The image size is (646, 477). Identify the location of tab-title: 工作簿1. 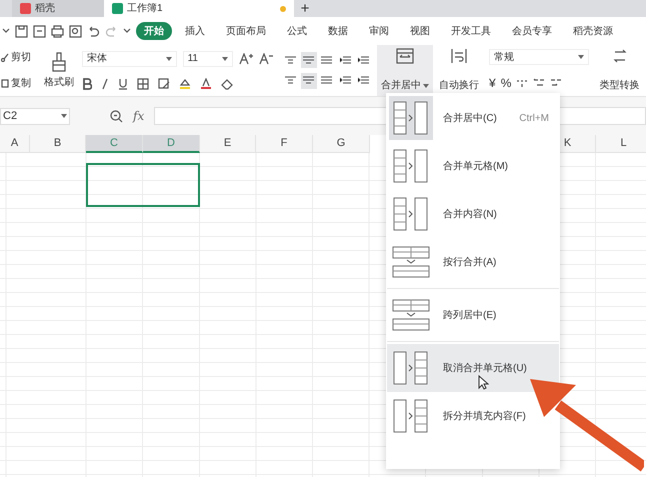
(145, 9).